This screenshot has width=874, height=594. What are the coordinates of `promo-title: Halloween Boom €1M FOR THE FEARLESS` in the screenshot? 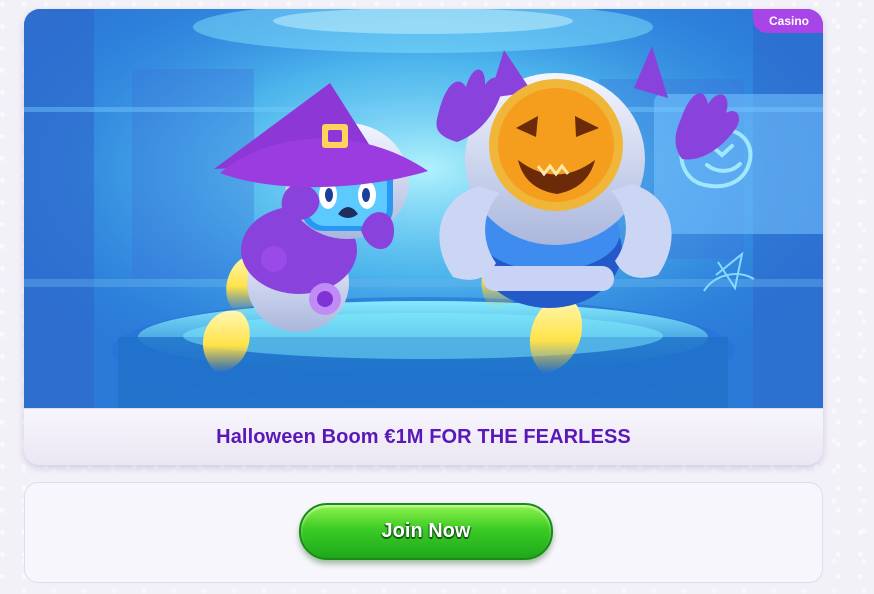 It's located at (423, 437).